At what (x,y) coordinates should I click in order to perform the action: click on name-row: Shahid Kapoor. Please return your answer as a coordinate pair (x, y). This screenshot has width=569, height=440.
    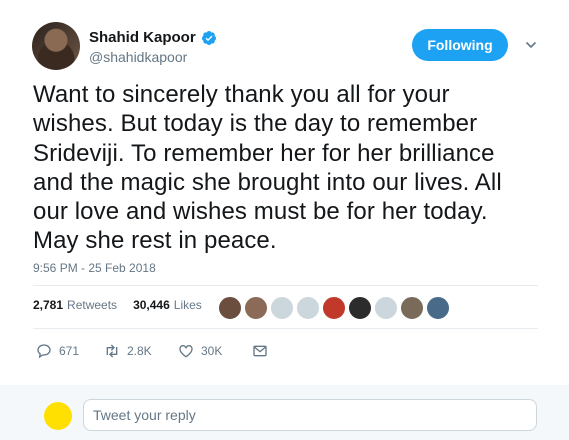
    Looking at the image, I should click on (153, 37).